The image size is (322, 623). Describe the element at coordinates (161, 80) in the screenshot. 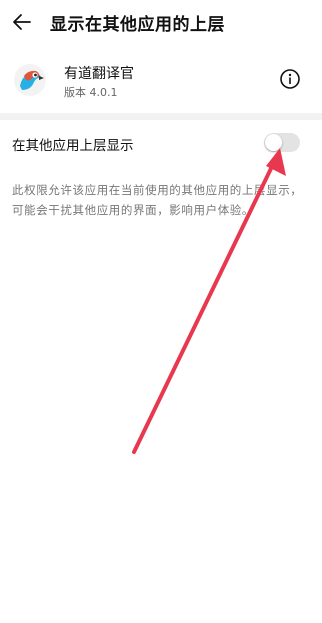

I see `app-info-row: 有道翻译官 版本 4.0.1` at that location.